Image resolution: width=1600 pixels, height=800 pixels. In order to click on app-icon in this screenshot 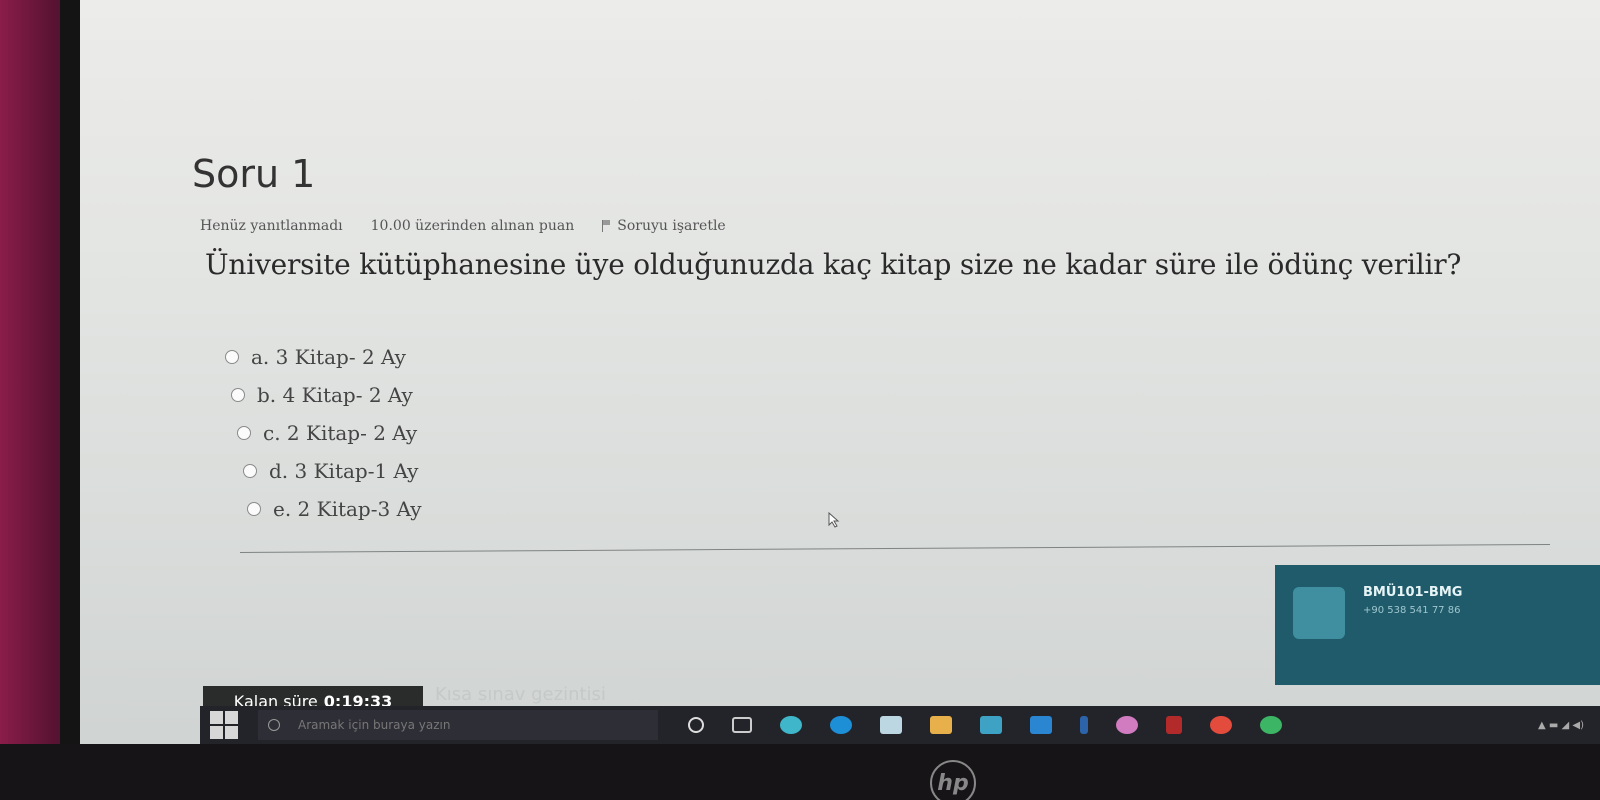, I will do `click(1084, 725)`.